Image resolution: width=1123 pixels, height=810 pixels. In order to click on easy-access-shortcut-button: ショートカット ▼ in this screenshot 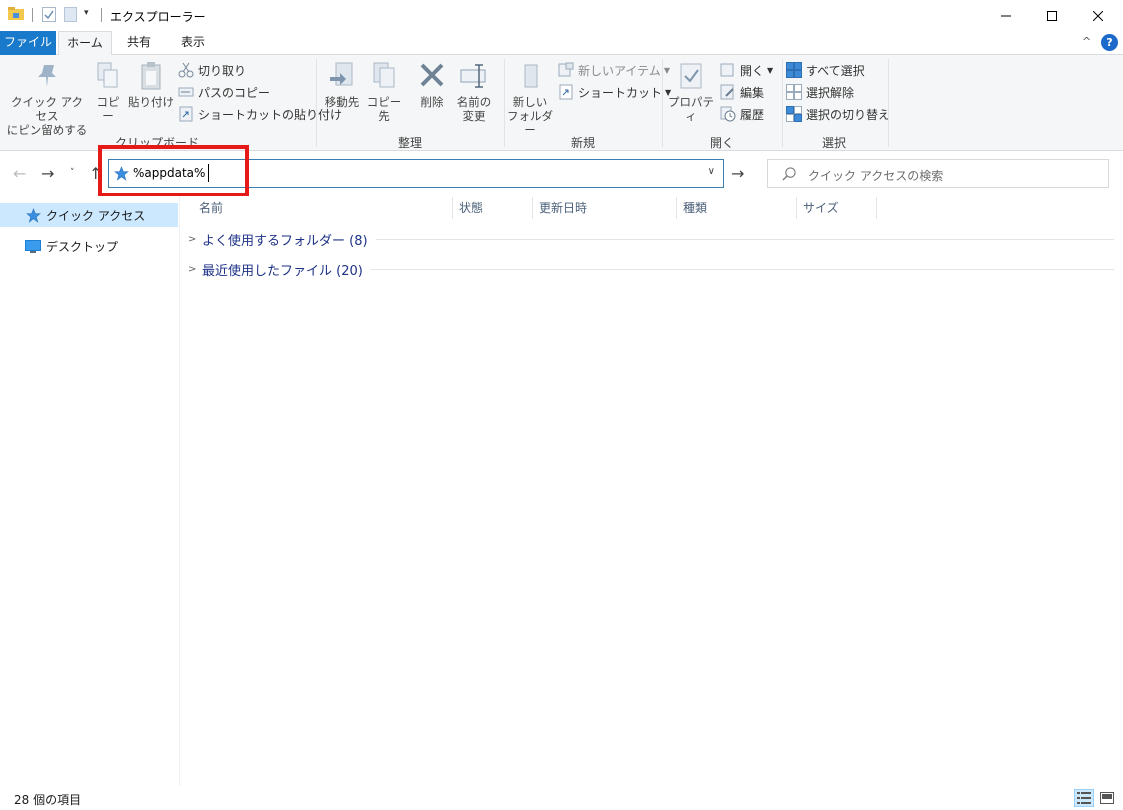, I will do `click(614, 92)`.